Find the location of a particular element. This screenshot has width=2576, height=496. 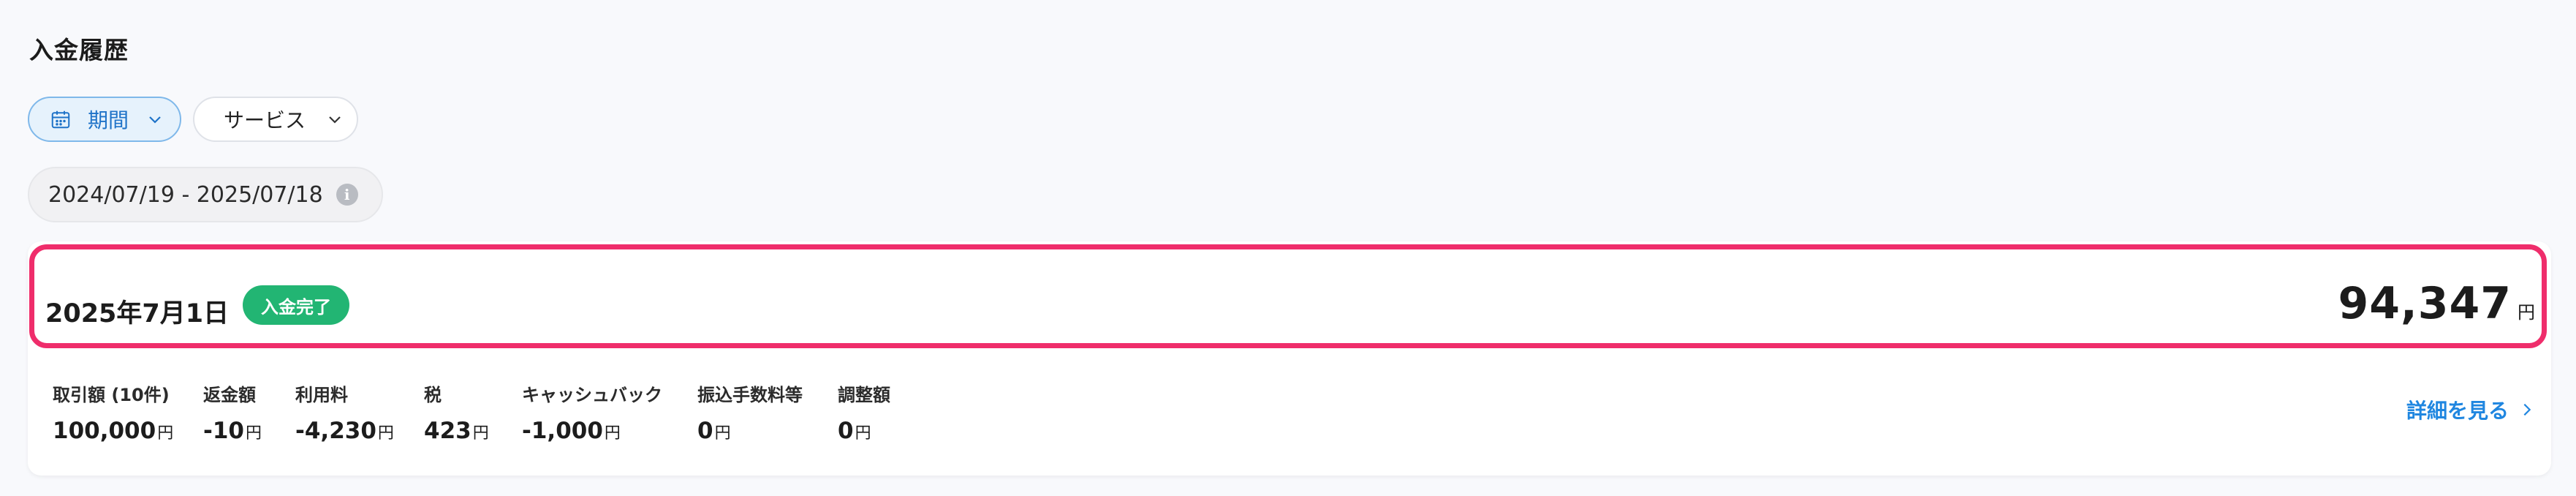

breakdown-item-usage-fee: 利用料 -4,230円 is located at coordinates (344, 412).